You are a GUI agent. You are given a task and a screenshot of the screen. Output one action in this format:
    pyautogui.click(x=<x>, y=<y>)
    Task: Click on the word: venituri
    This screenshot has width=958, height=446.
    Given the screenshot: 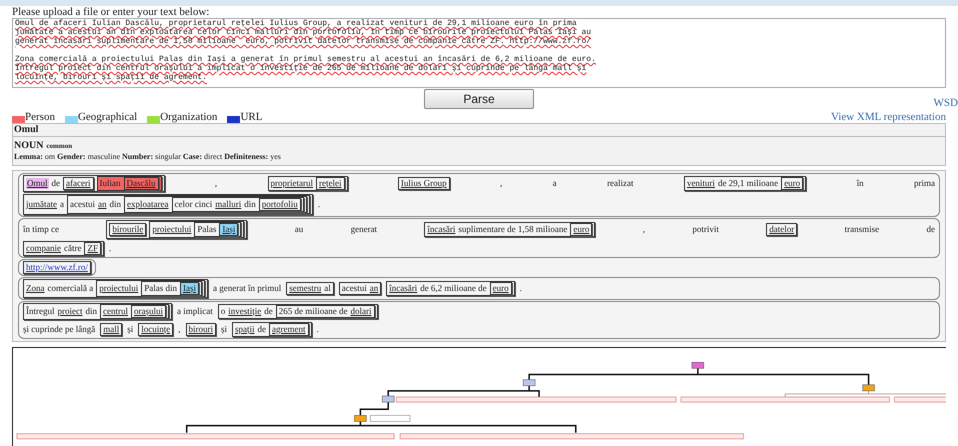 What is the action you would take?
    pyautogui.click(x=700, y=183)
    